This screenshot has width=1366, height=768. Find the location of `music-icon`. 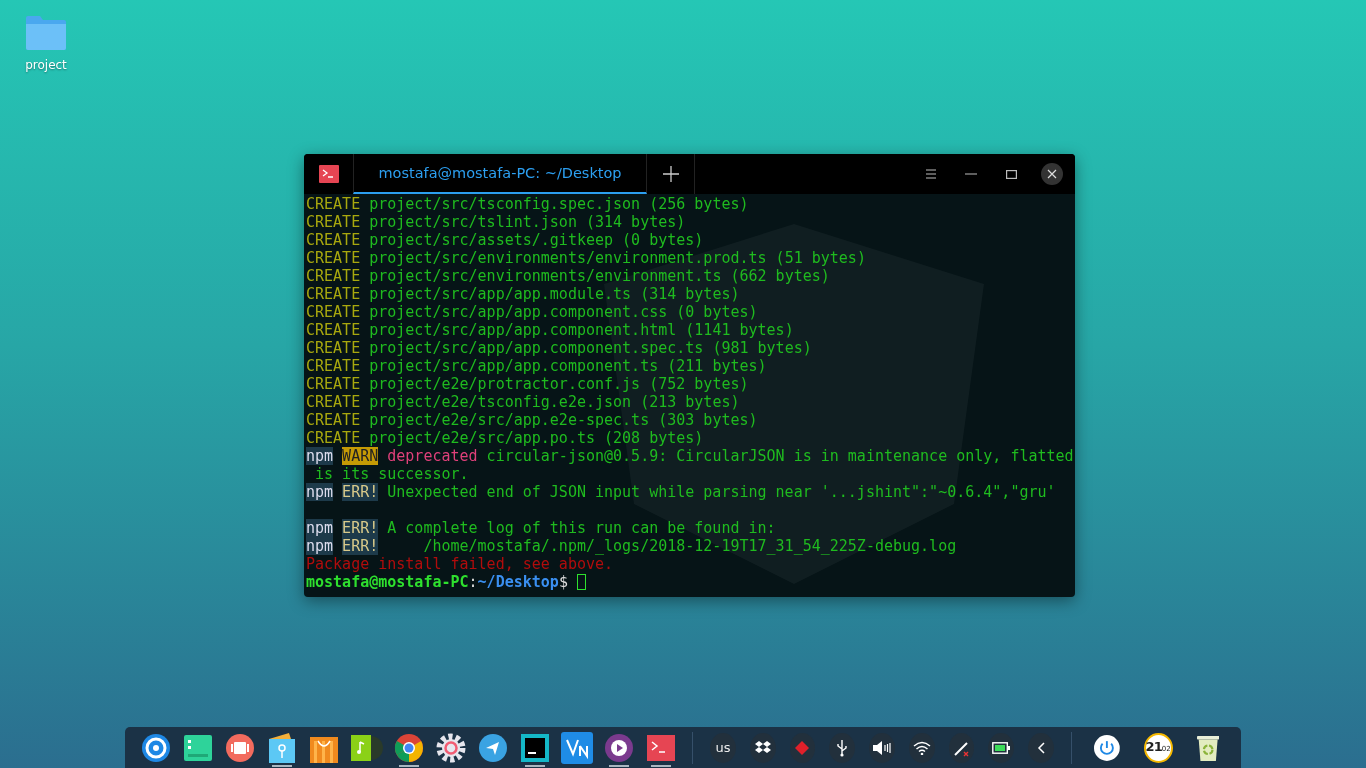

music-icon is located at coordinates (366, 747).